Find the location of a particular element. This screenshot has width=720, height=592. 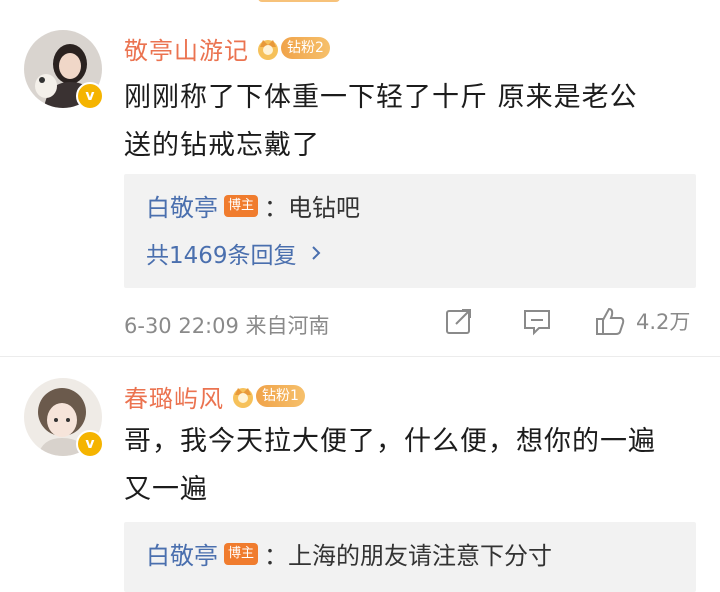

time-location: 6-30 22:09 来自河南 is located at coordinates (227, 326).